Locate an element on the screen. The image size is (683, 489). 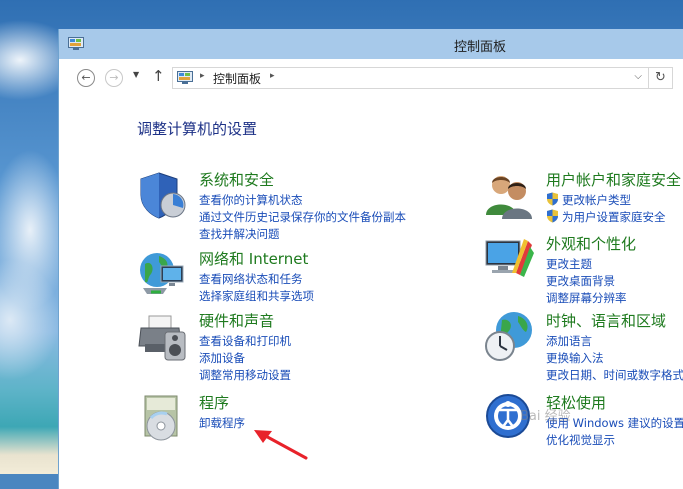
refresh-button: ↻ is located at coordinates (661, 78).